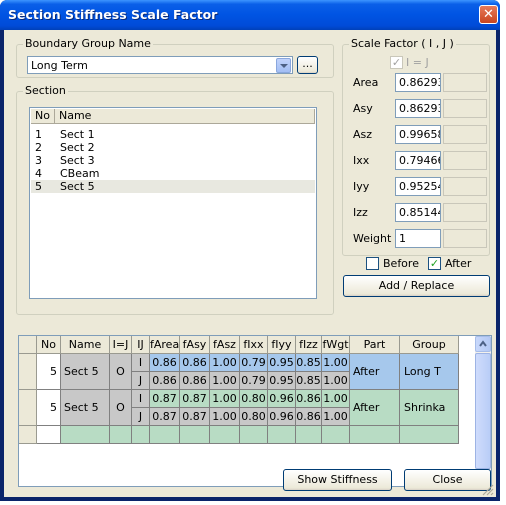  I want to click on scale-input-j-asz, so click(465, 134).